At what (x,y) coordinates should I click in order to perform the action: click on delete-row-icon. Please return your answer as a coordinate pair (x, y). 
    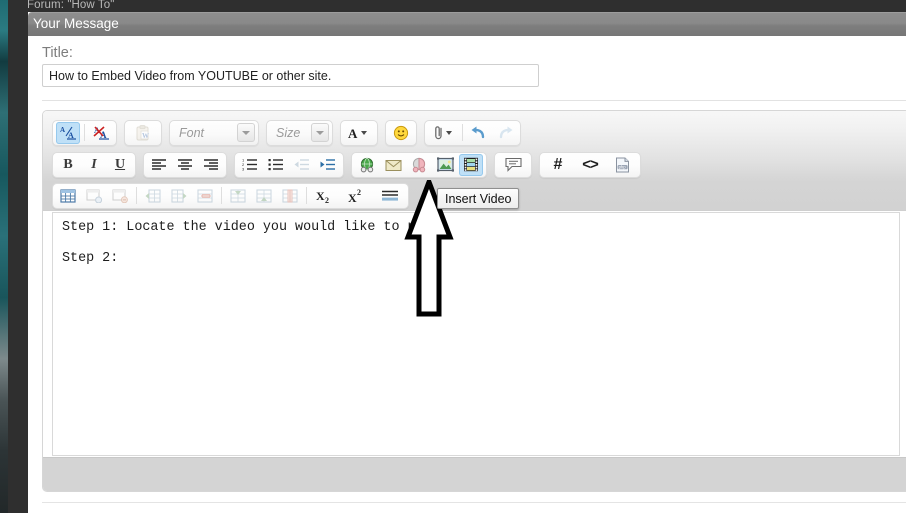
    Looking at the image, I should click on (290, 196).